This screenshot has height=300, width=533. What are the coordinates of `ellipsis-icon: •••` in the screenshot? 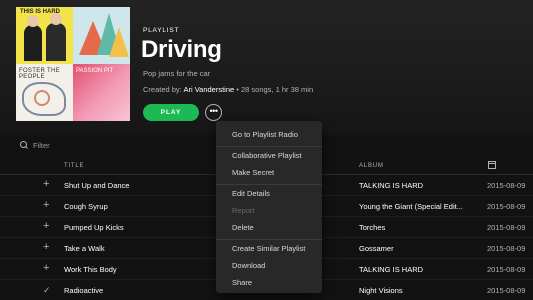 It's located at (213, 111).